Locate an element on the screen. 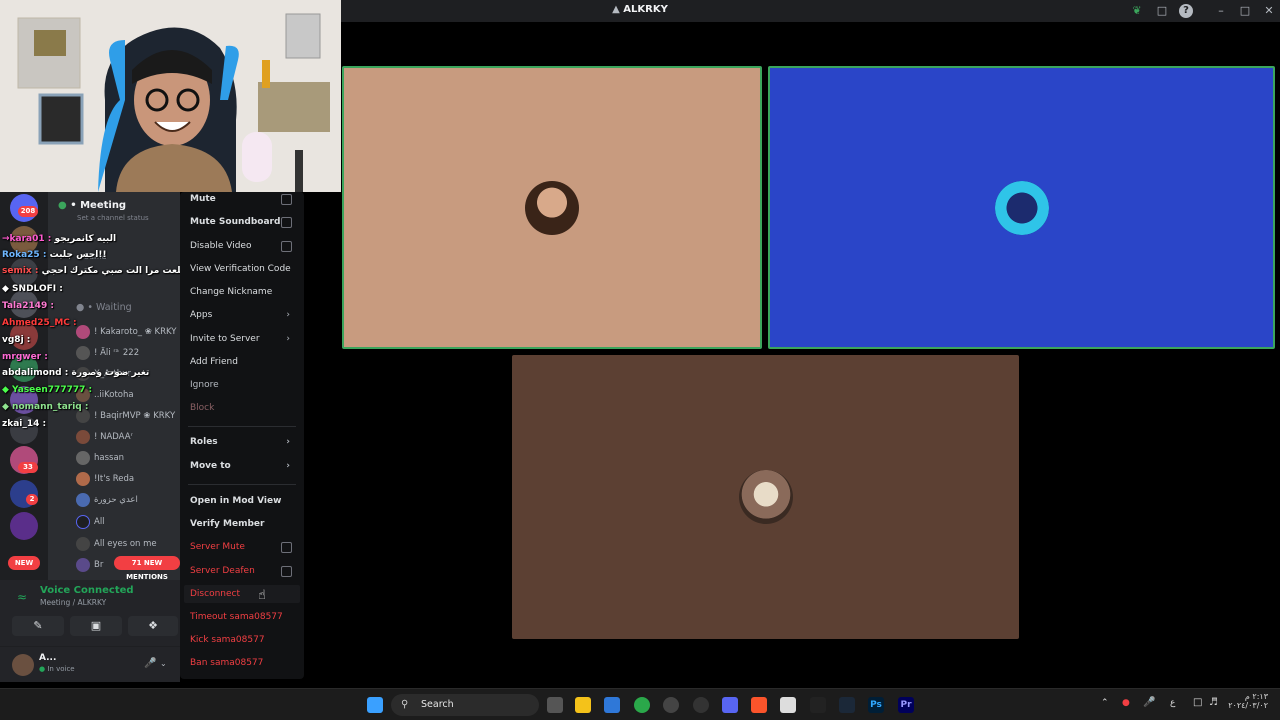 This screenshot has height=720, width=1280. network-icon: □ is located at coordinates (1197, 702).